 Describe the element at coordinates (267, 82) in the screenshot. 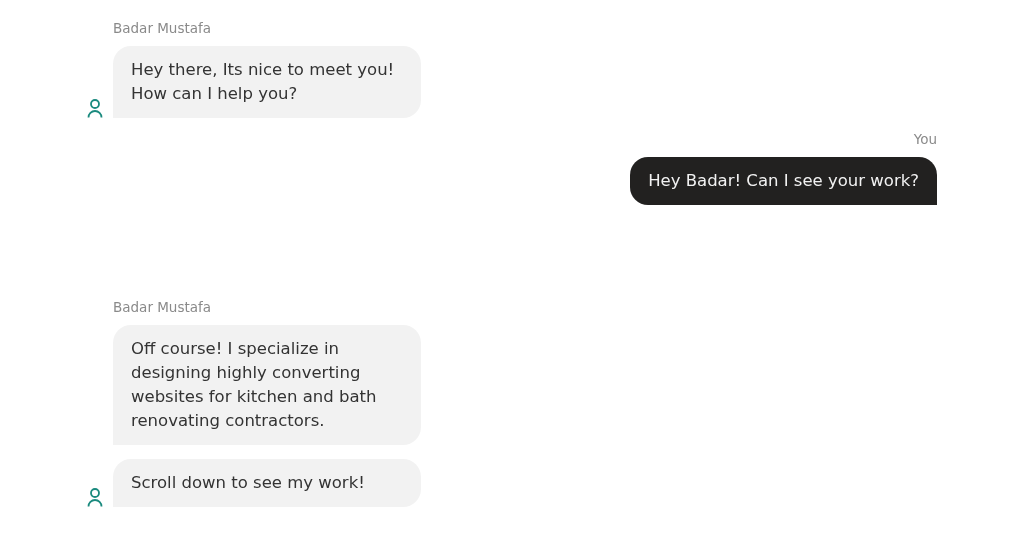

I see `message-bubble: Hey there, Its nice to meet you! How can I help you?` at that location.